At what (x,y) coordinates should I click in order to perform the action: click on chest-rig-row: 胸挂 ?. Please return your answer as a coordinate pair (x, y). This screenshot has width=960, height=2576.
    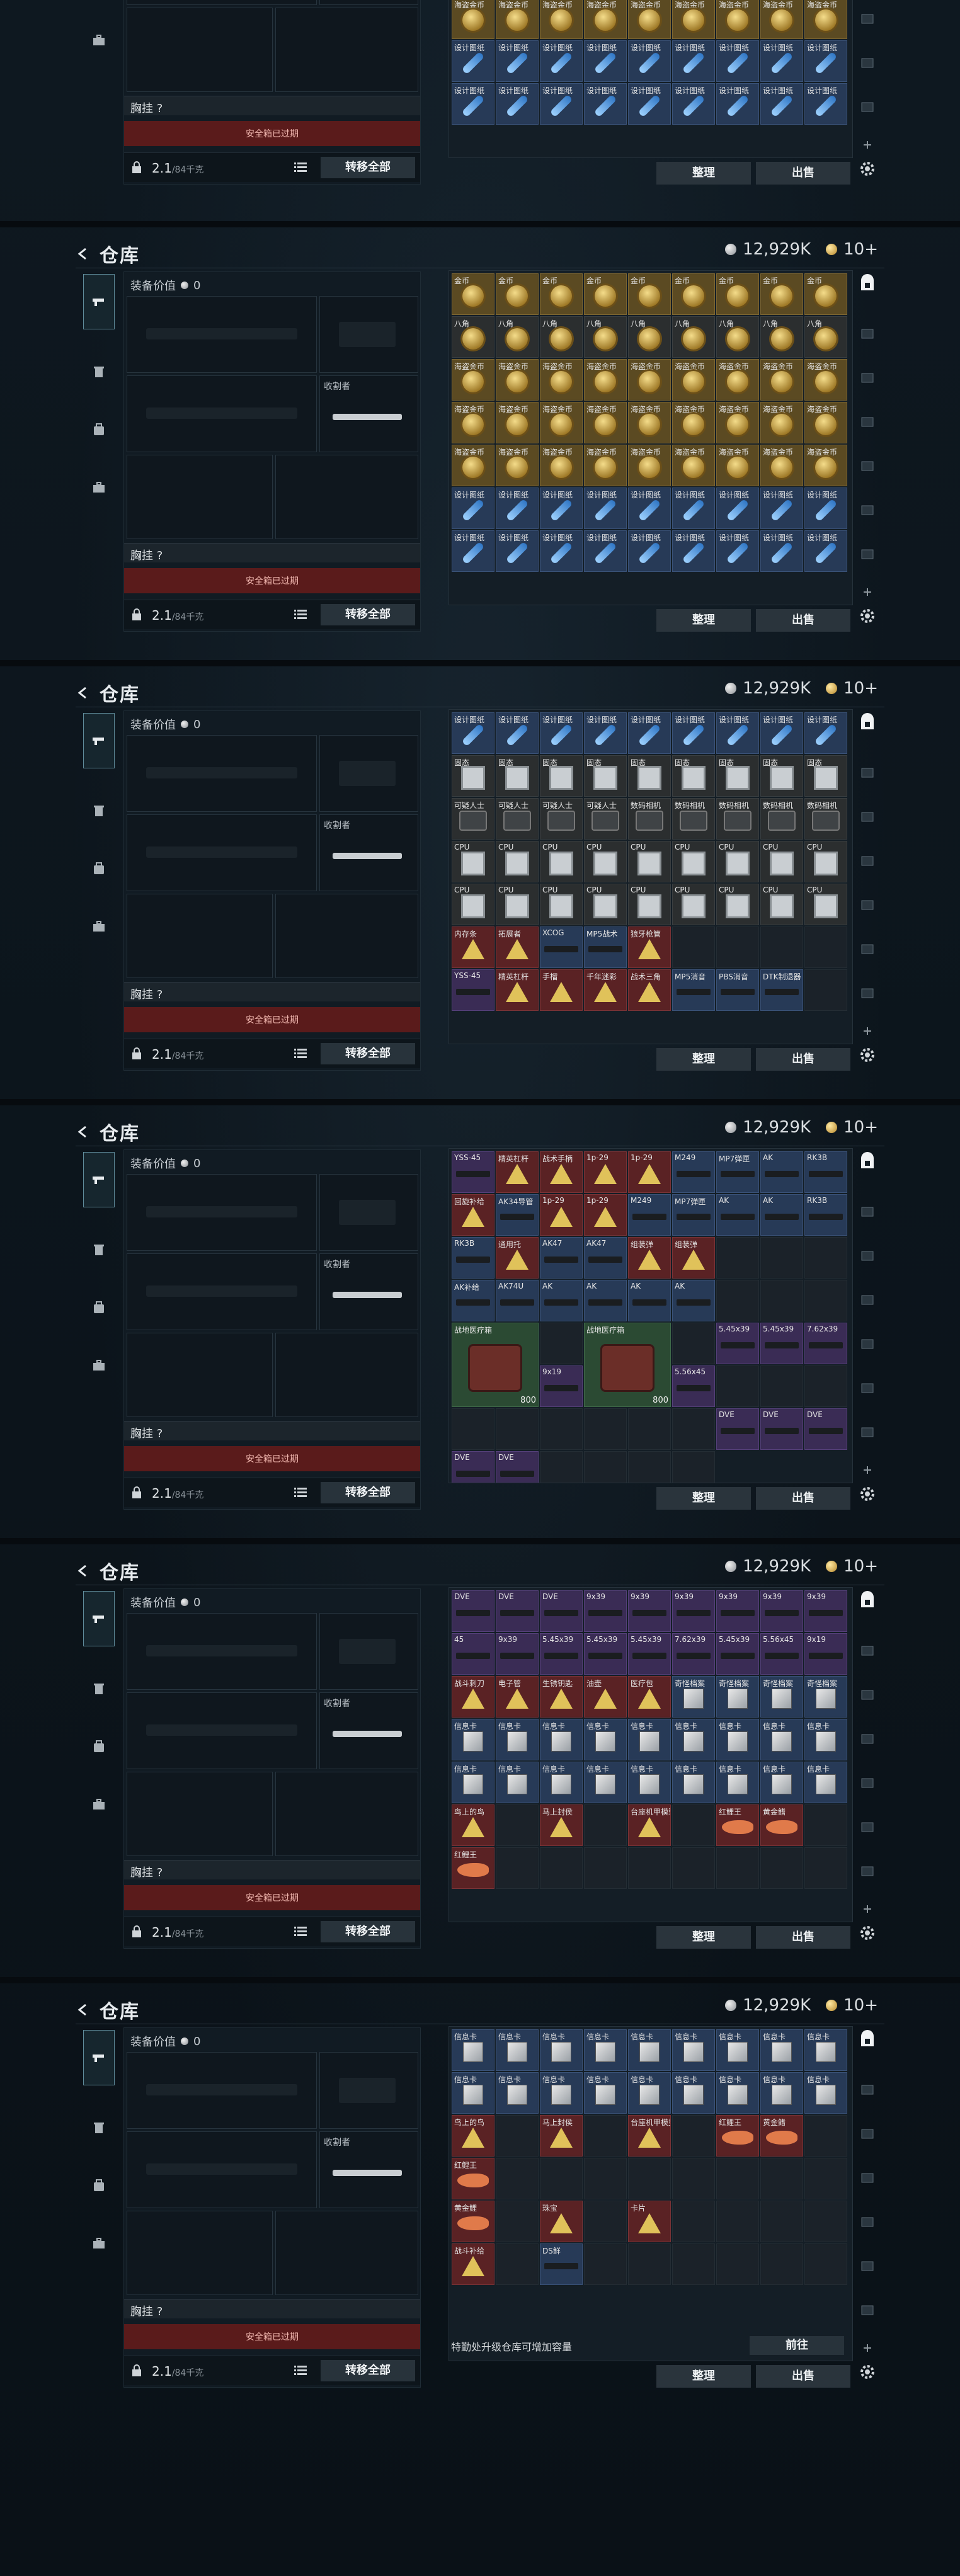
    Looking at the image, I should click on (272, 2308).